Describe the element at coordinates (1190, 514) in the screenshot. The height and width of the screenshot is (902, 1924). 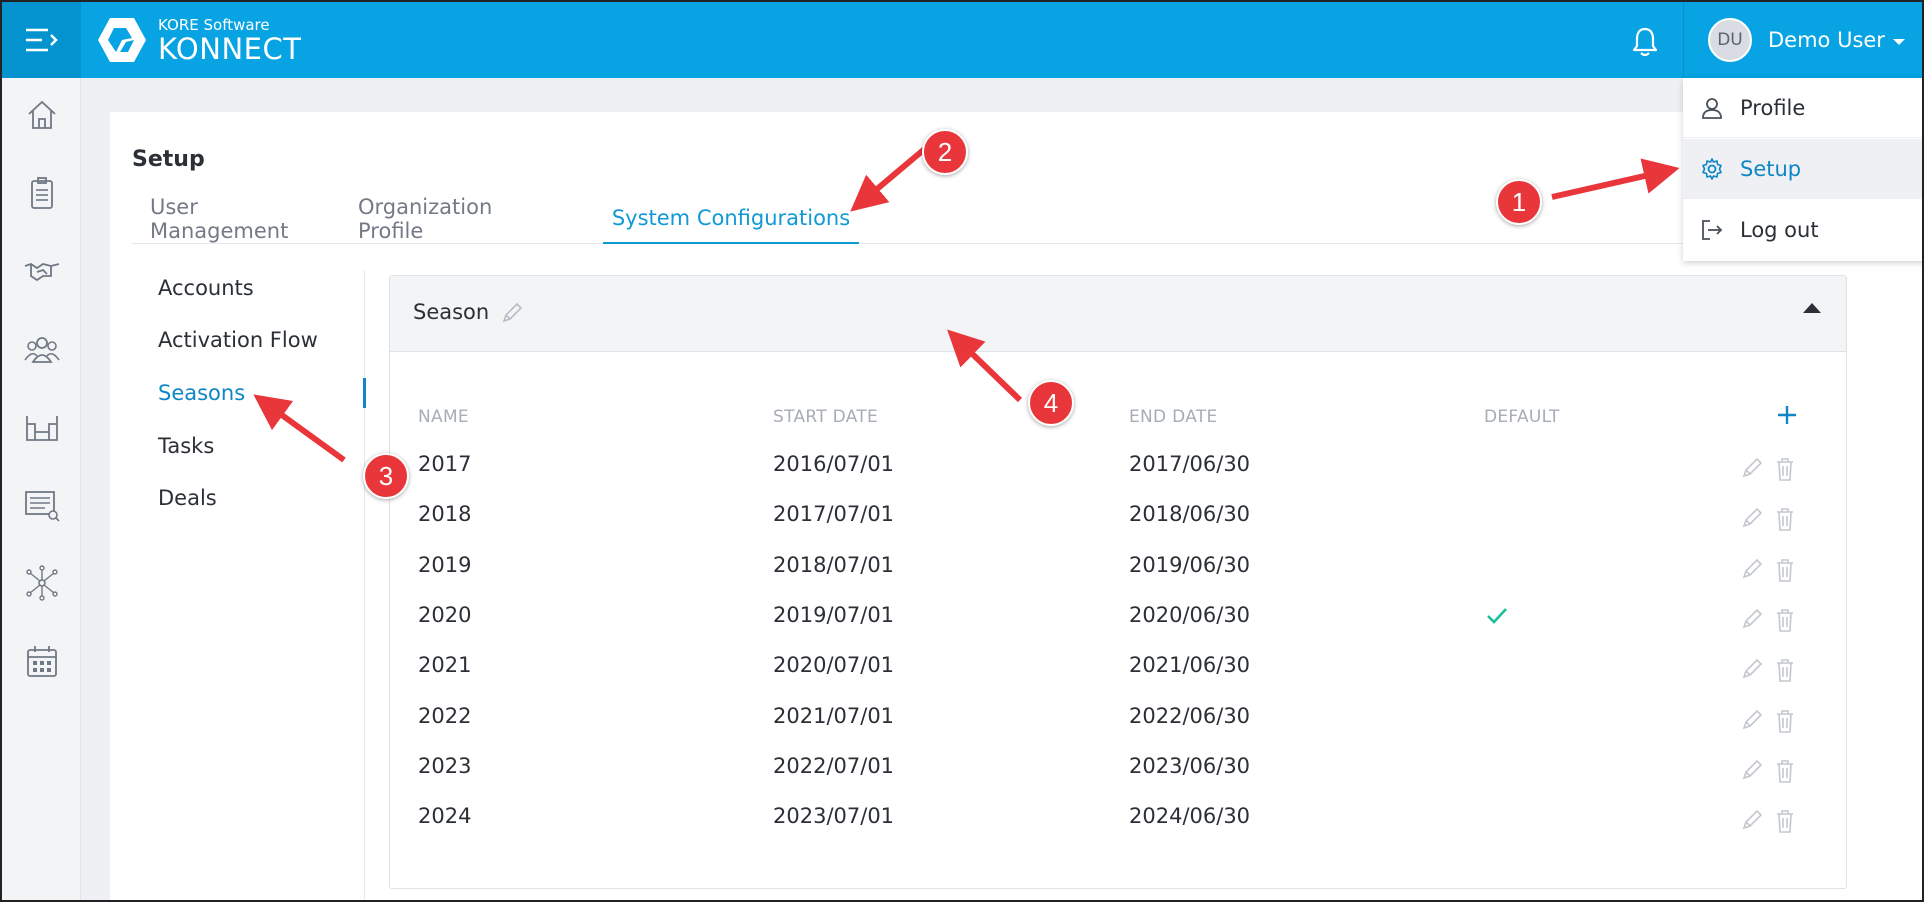
I see `season-end-cell: 2018/06/30` at that location.